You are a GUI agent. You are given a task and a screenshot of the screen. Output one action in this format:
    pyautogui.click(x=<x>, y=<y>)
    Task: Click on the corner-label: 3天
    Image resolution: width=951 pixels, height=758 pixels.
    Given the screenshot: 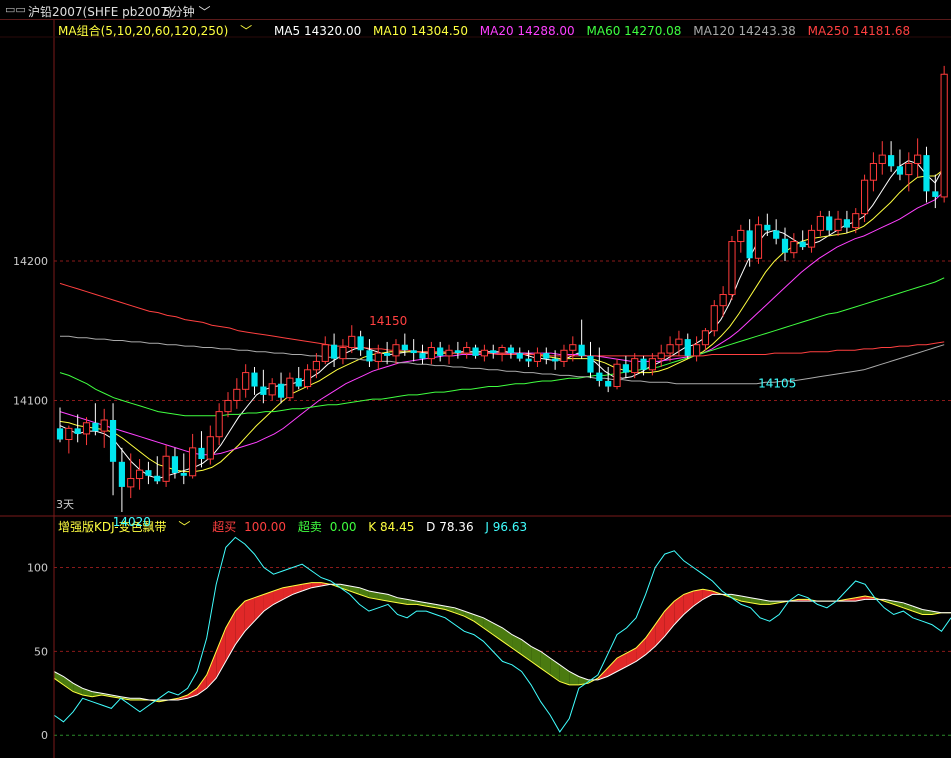 What is the action you would take?
    pyautogui.click(x=65, y=504)
    